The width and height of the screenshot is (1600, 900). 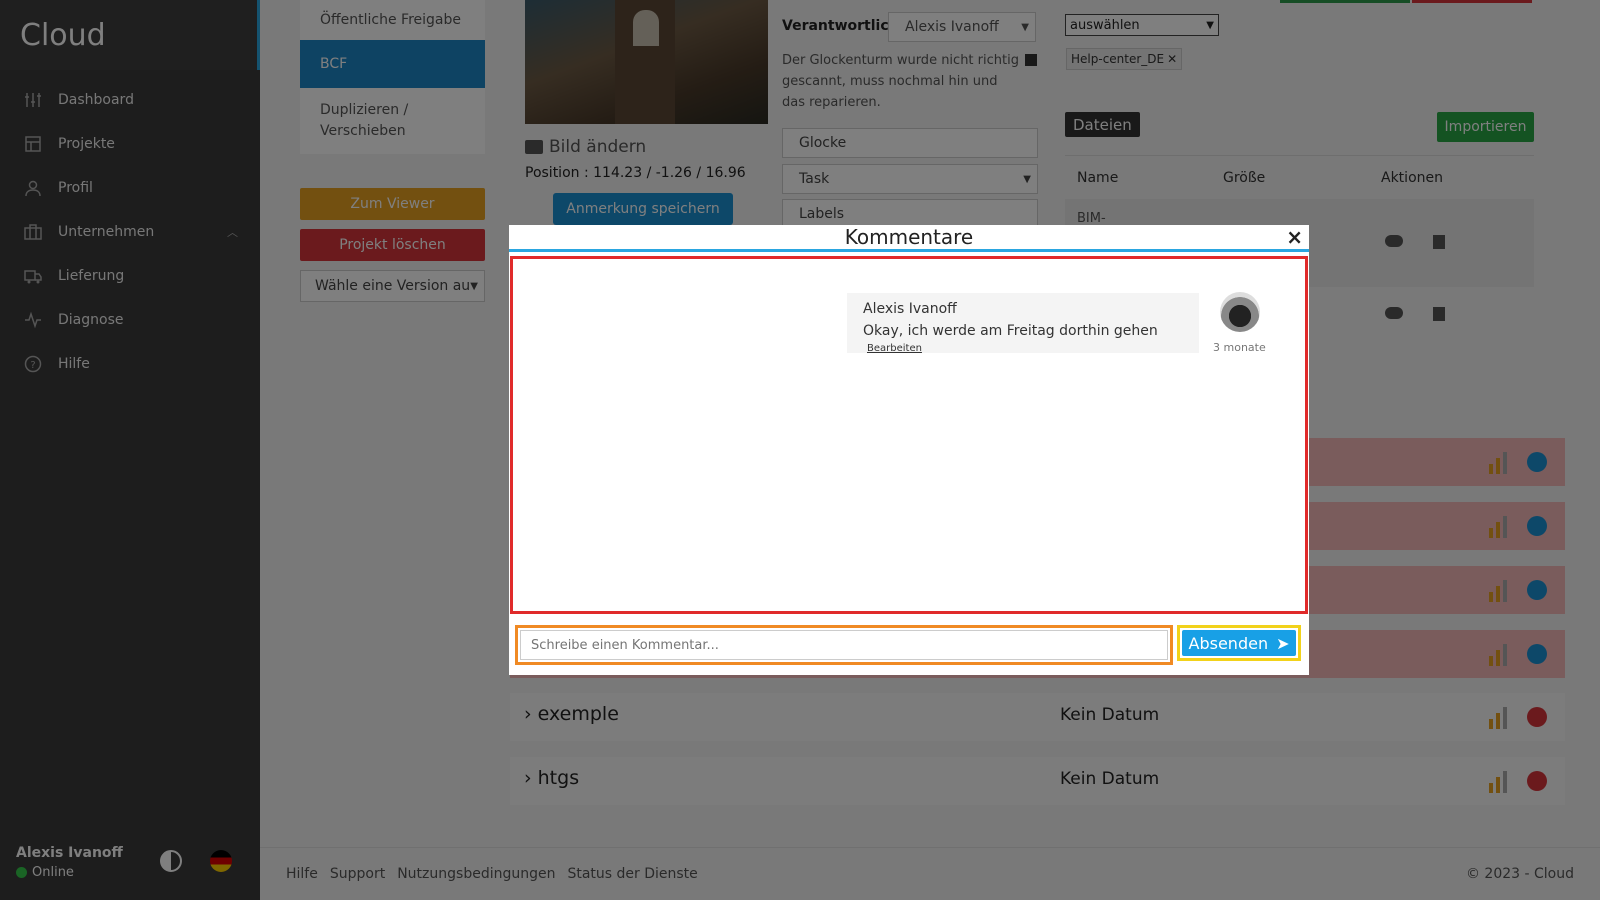 What do you see at coordinates (1283, 643) in the screenshot?
I see `paper-plane-icon: ➤` at bounding box center [1283, 643].